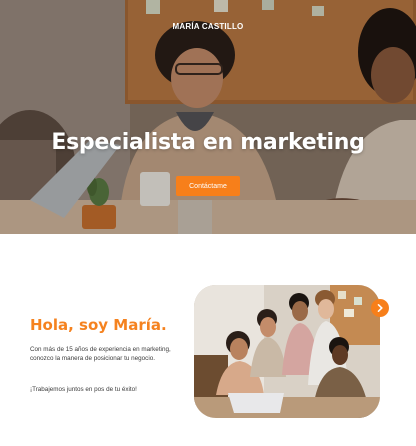 The image size is (416, 446). What do you see at coordinates (208, 26) in the screenshot?
I see `brand-name: MARÍA CASTILLO` at bounding box center [208, 26].